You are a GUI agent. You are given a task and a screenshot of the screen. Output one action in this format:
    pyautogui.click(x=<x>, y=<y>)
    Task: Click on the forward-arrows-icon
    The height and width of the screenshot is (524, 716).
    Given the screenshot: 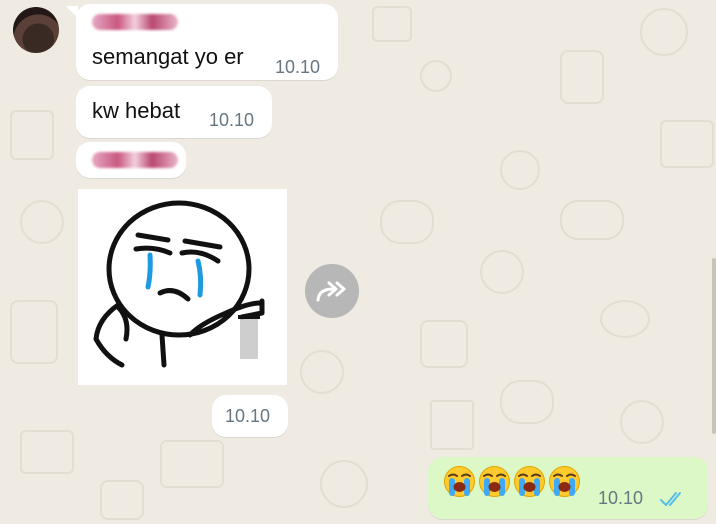 What is the action you would take?
    pyautogui.click(x=331, y=291)
    